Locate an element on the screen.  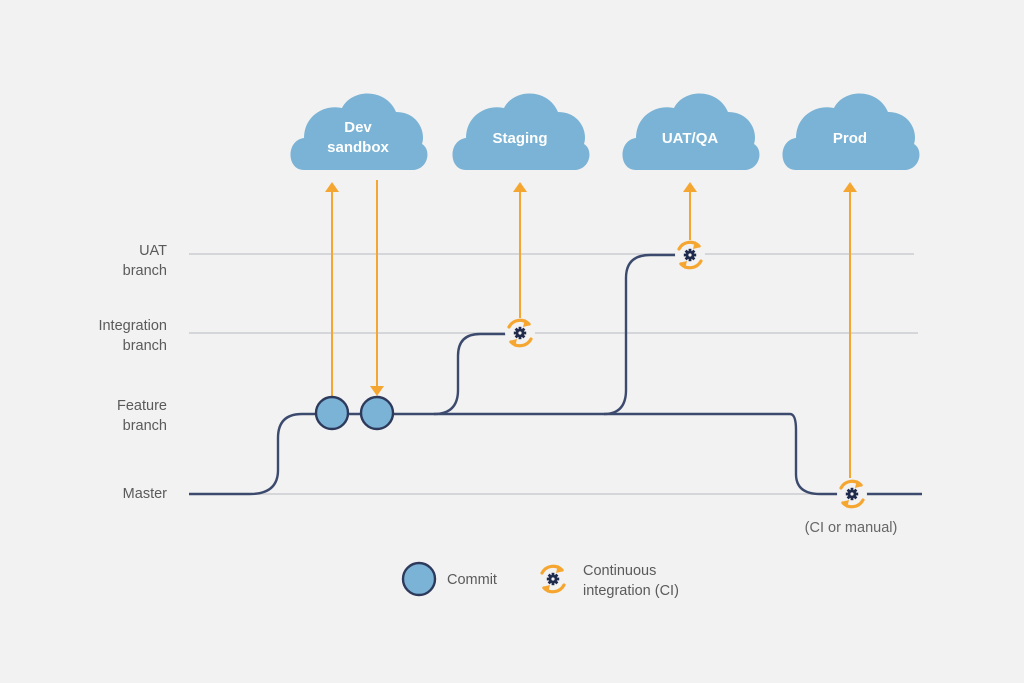
ci-icon-integration is located at coordinates (520, 333).